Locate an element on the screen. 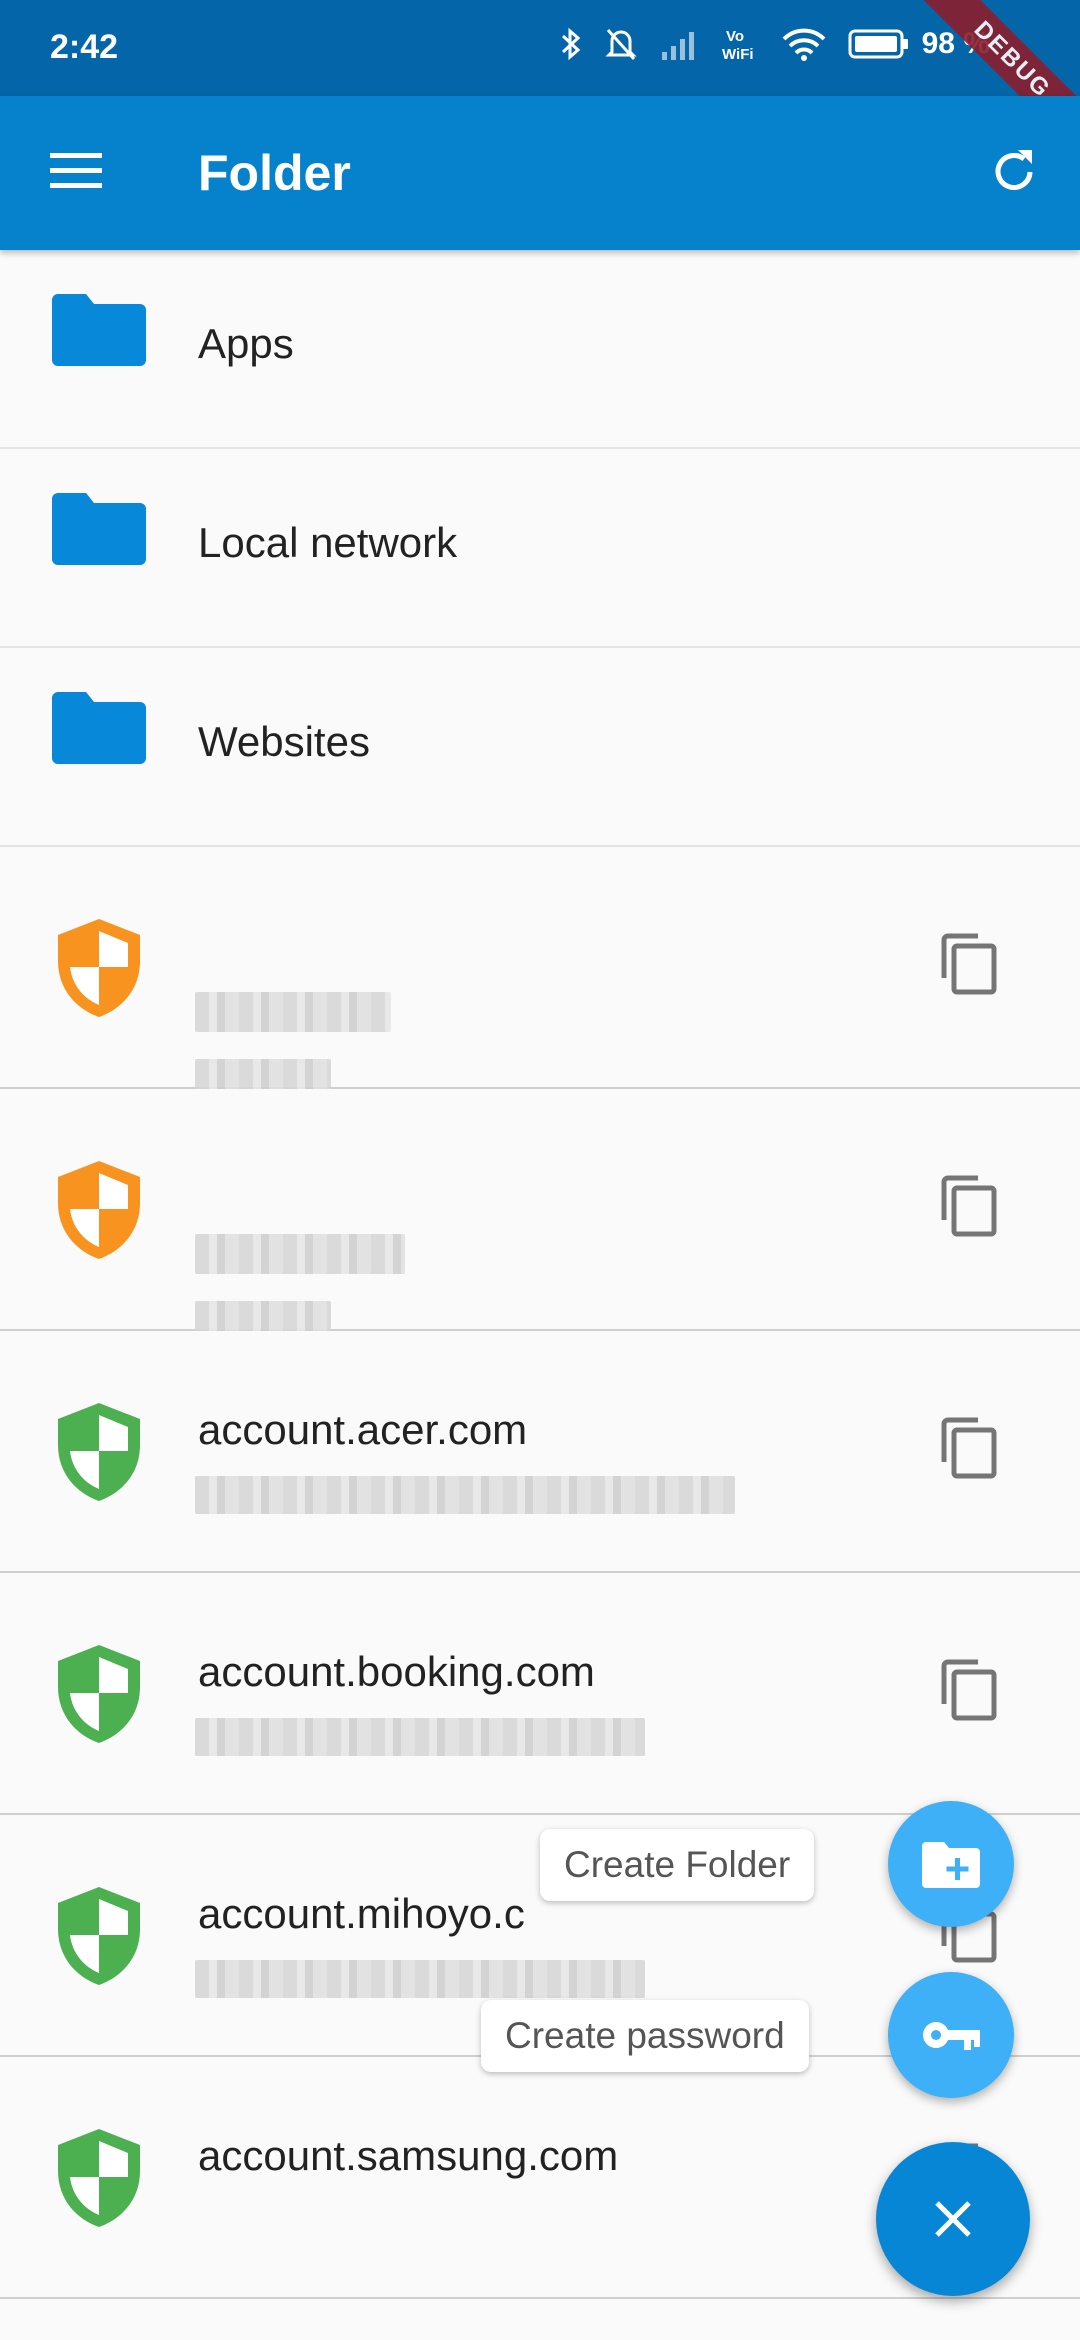 The height and width of the screenshot is (2340, 1080). battery-percent: 98 % is located at coordinates (955, 43).